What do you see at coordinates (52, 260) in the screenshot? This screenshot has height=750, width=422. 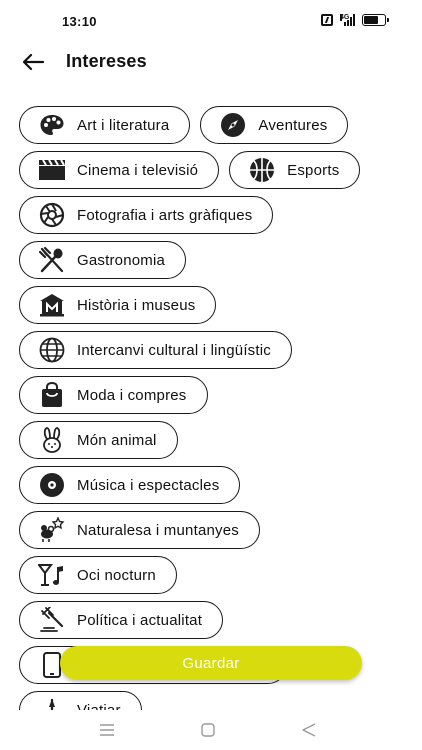 I see `utensils-icon` at bounding box center [52, 260].